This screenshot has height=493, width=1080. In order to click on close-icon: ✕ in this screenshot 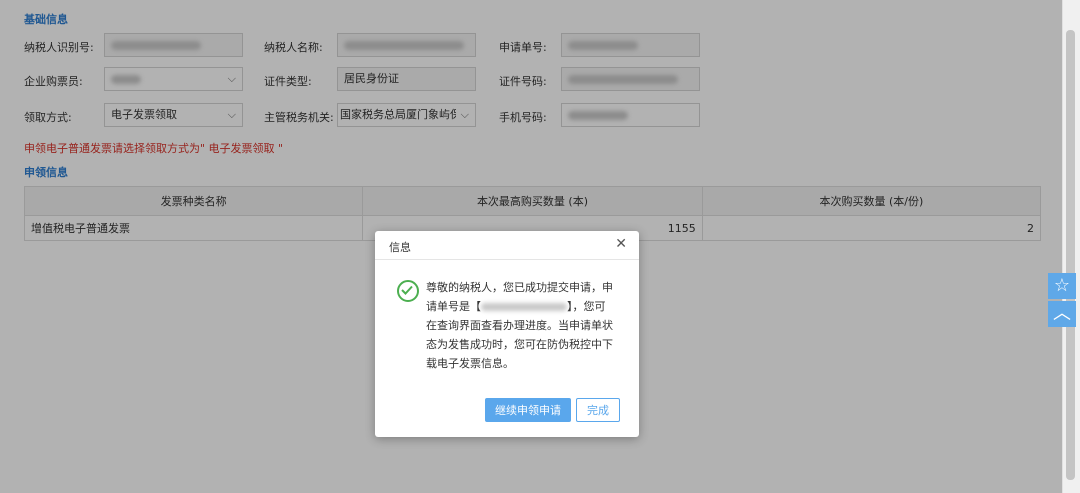, I will do `click(621, 244)`.